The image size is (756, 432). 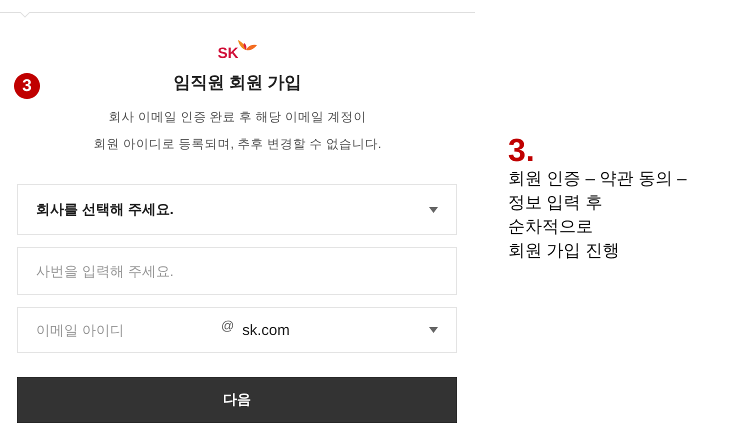 What do you see at coordinates (522, 150) in the screenshot?
I see `step-number: 3.` at bounding box center [522, 150].